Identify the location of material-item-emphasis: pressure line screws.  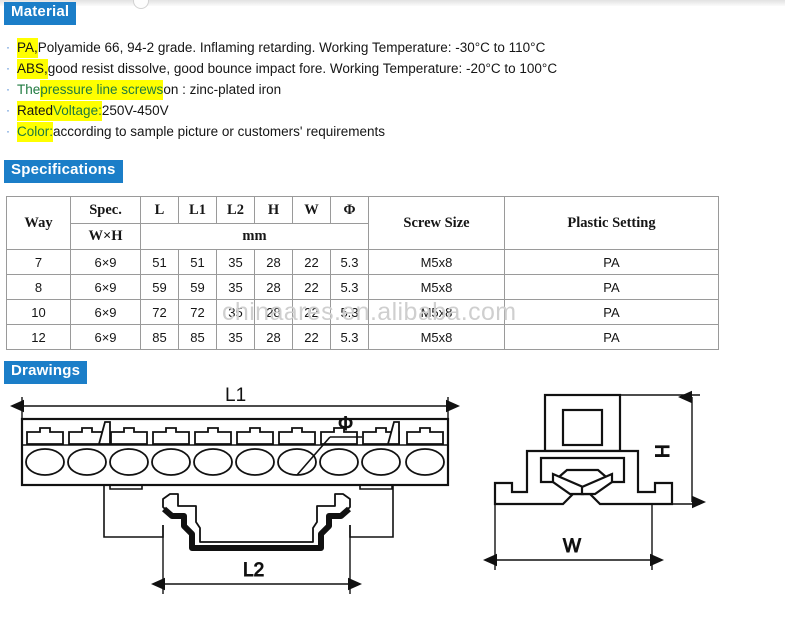
(102, 90).